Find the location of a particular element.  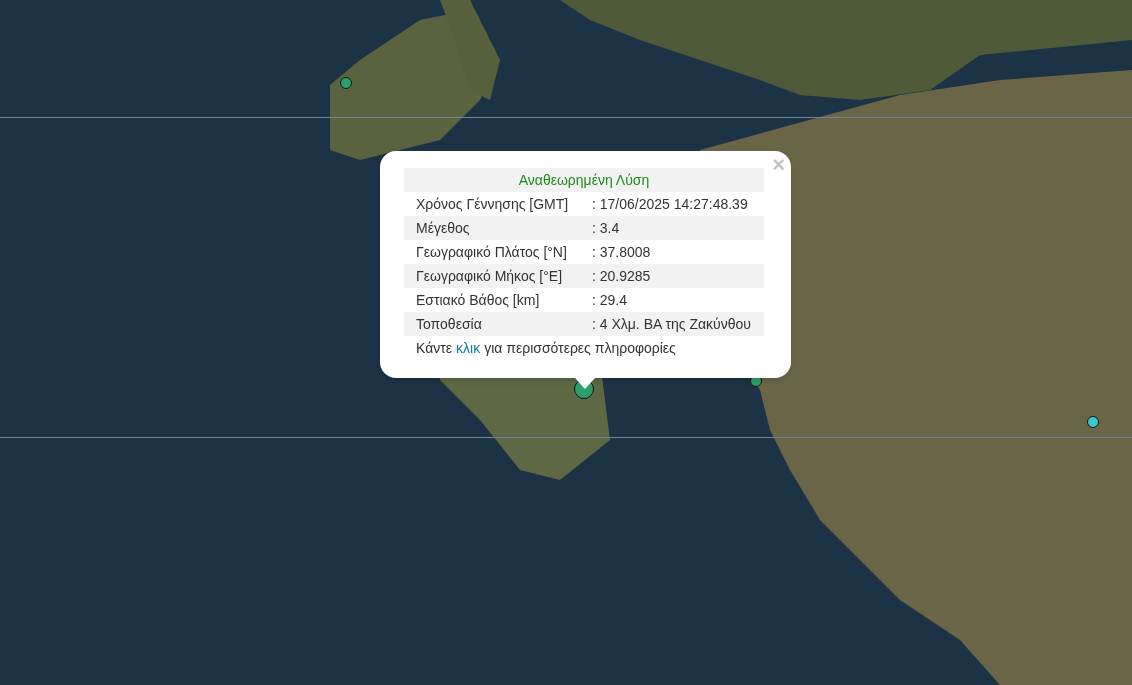

field-value: : 17/06/2025 14:27:48.39 is located at coordinates (670, 204).